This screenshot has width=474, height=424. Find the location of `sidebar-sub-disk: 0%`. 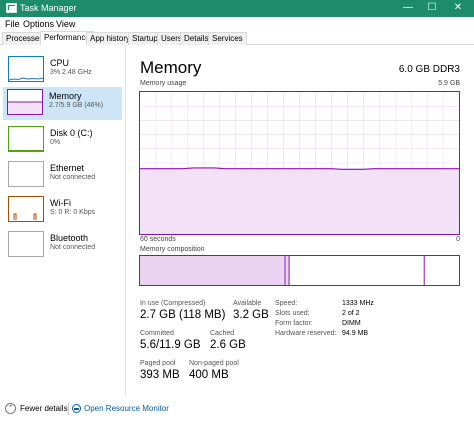

sidebar-sub-disk: 0% is located at coordinates (55, 142).